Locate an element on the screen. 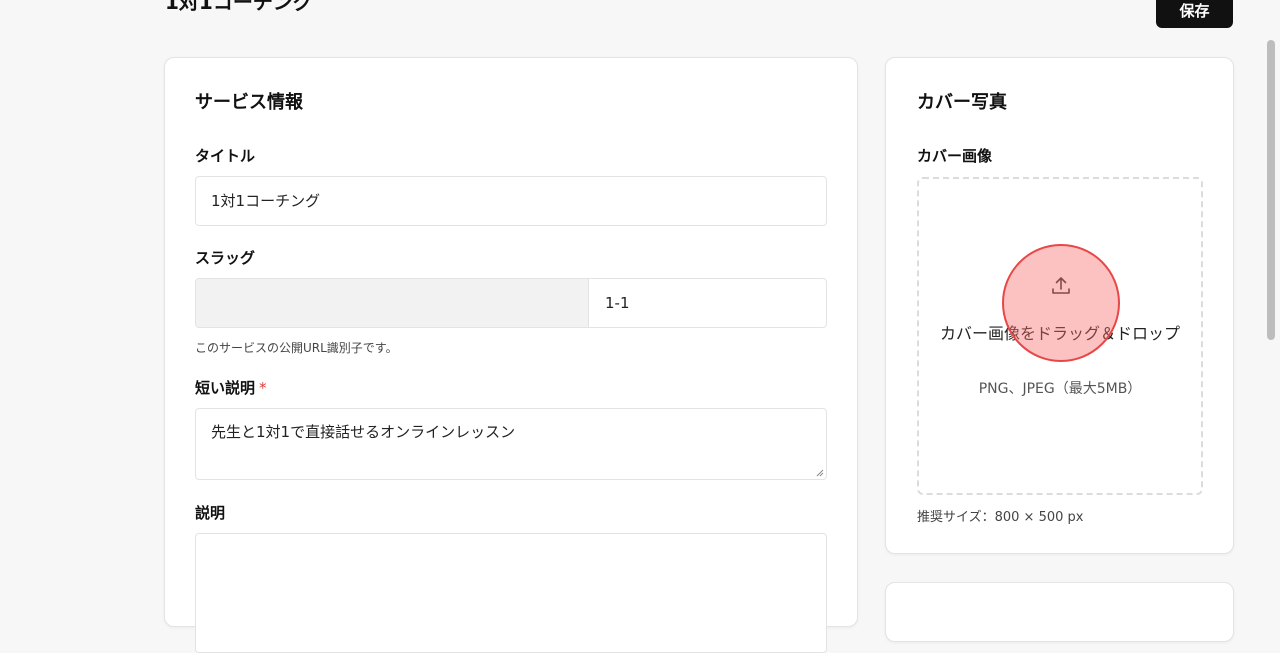 The image size is (1280, 653). required-marker: * is located at coordinates (263, 388).